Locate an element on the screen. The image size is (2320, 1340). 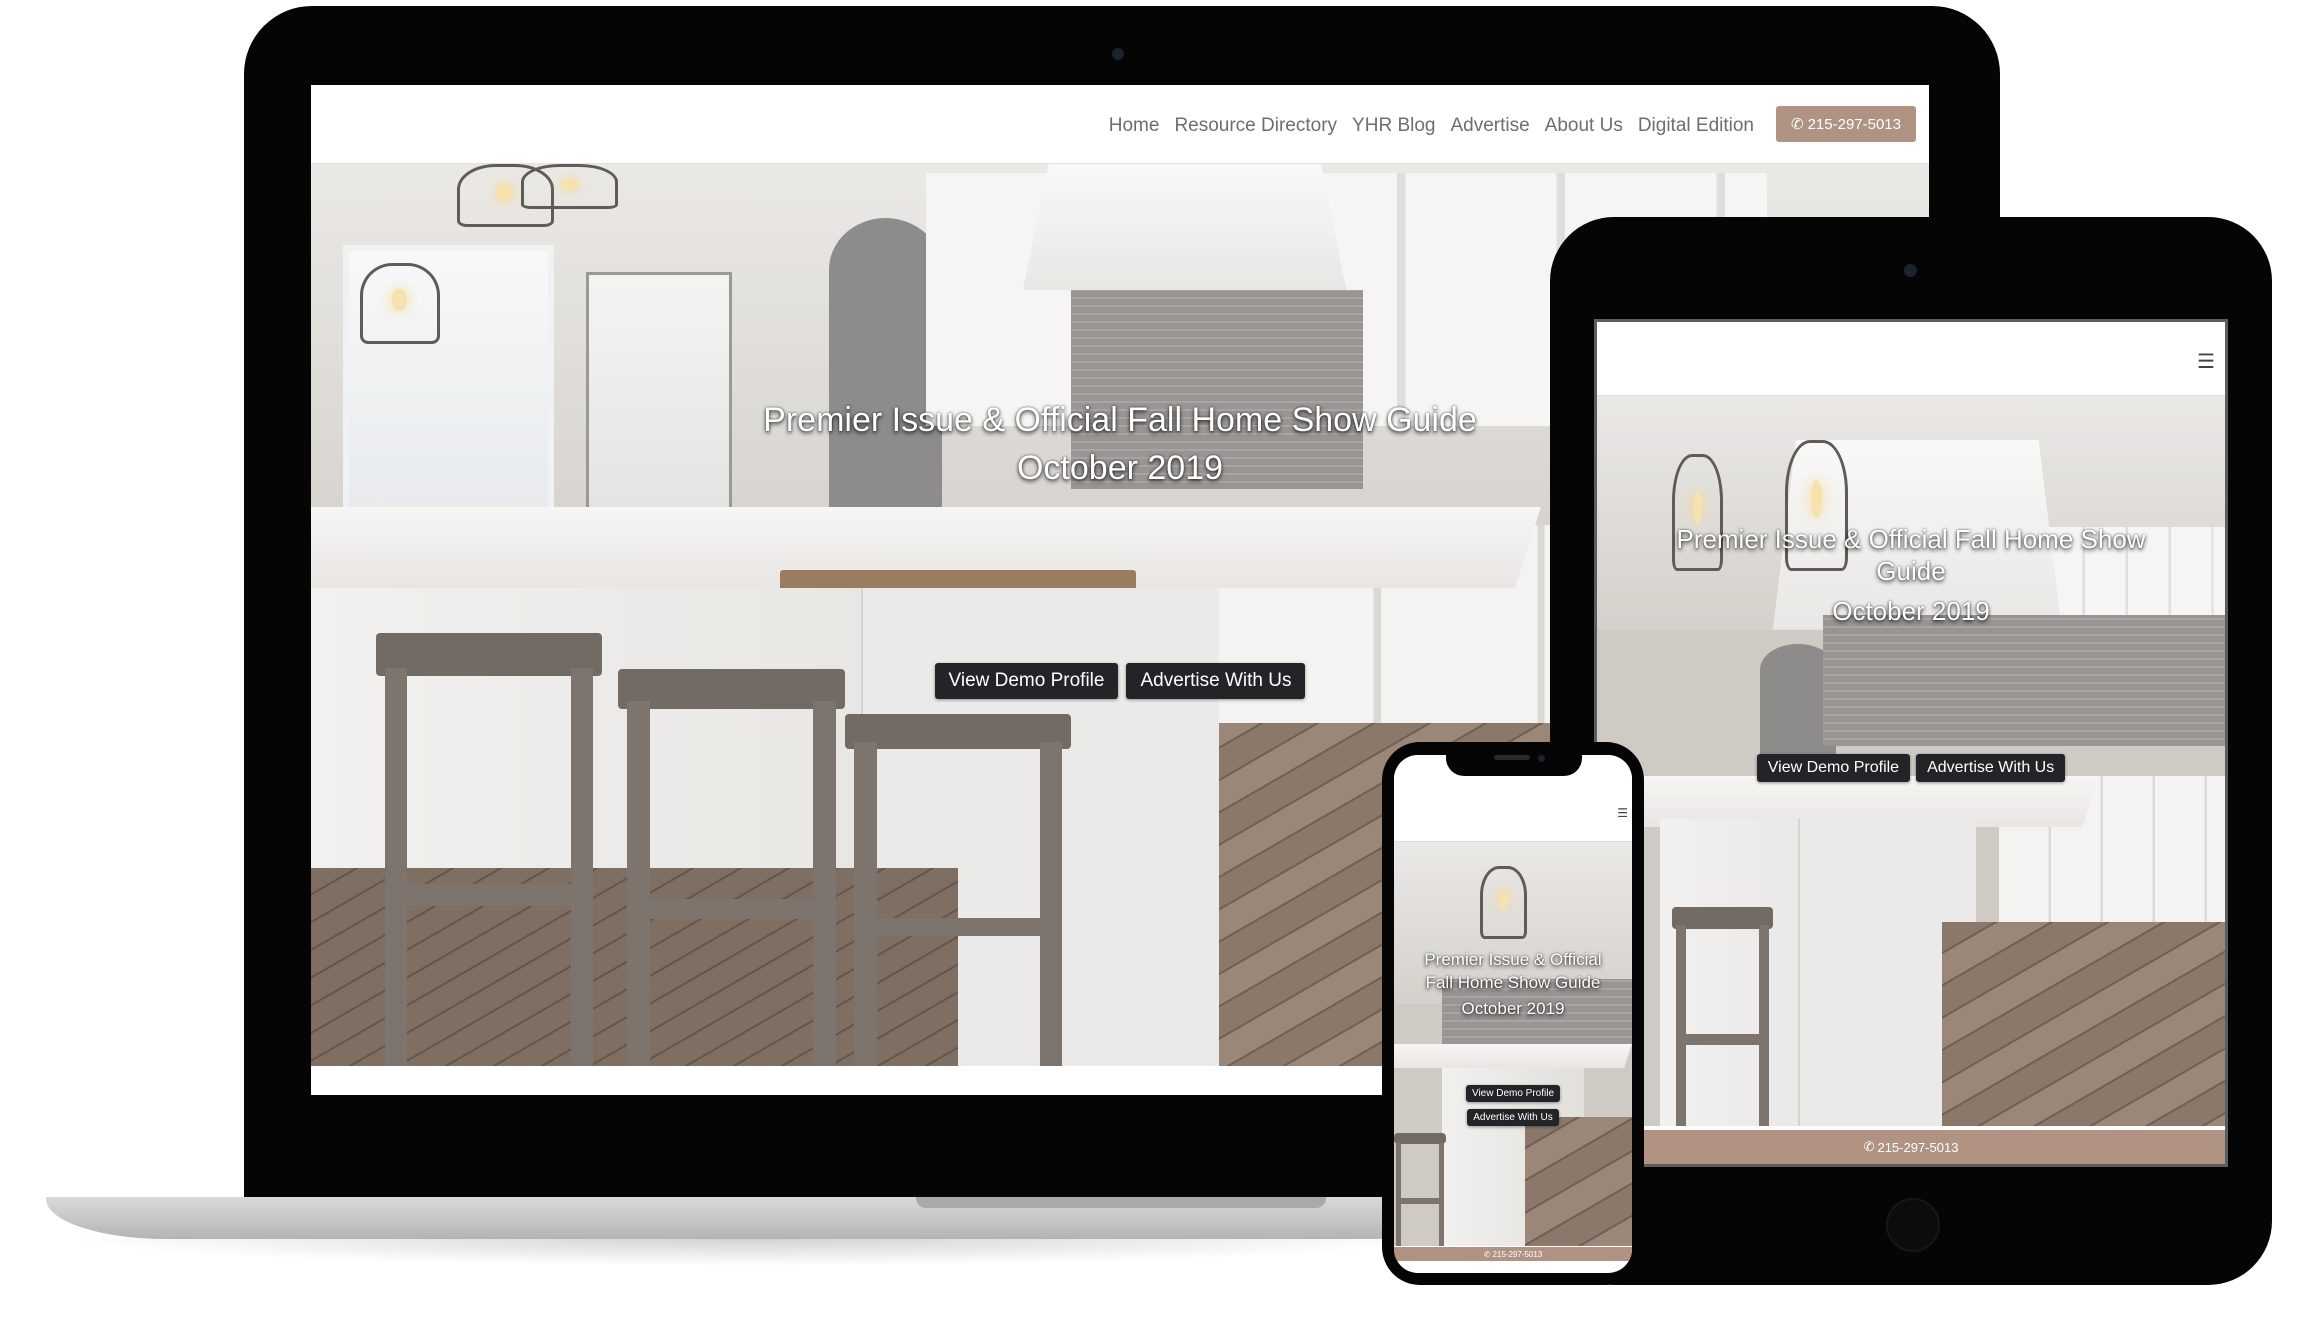
tablet-hero-title-line1: Premier Issue & Official Fall Home Show is located at coordinates (1911, 539).